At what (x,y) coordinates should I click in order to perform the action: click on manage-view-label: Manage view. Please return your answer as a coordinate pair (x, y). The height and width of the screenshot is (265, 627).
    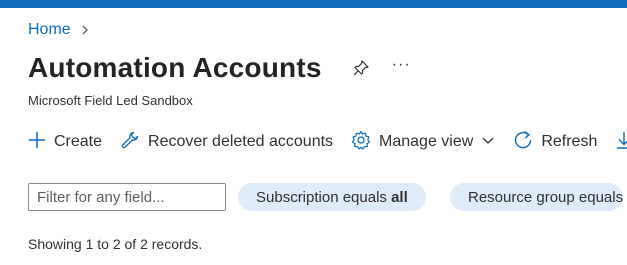
    Looking at the image, I should click on (426, 141).